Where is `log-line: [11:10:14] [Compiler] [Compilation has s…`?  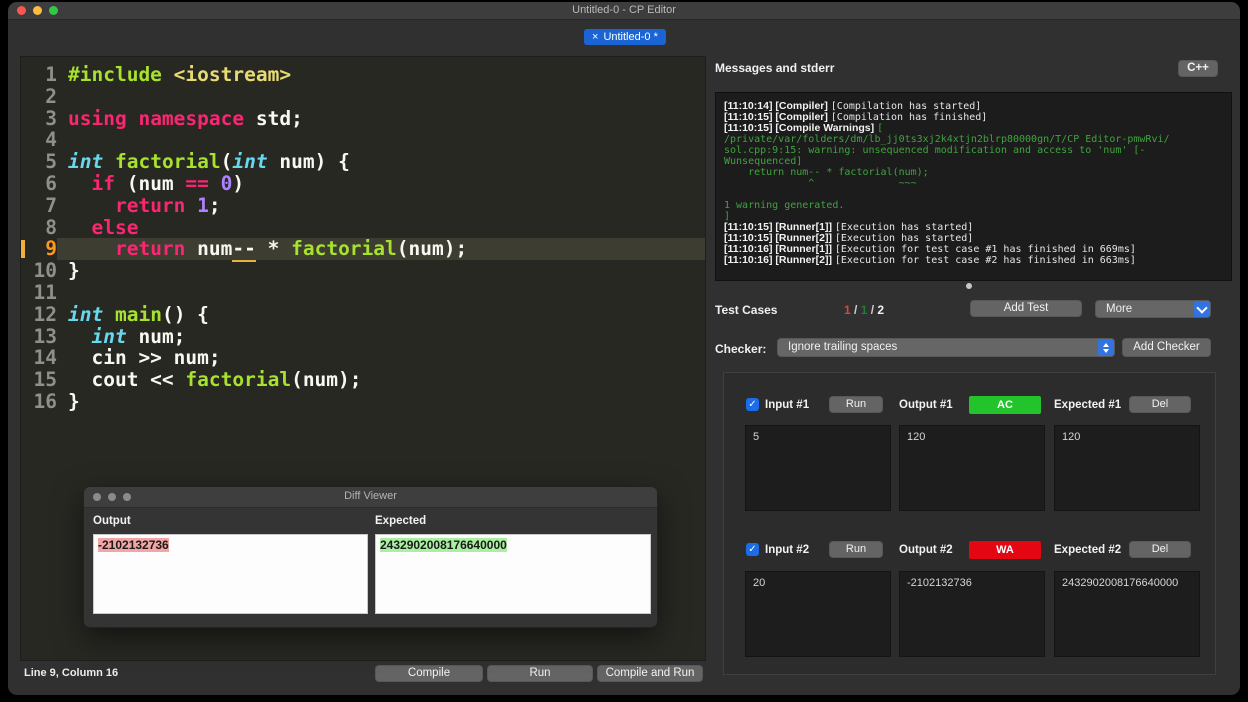 log-line: [11:10:14] [Compiler] [Compilation has s… is located at coordinates (853, 106).